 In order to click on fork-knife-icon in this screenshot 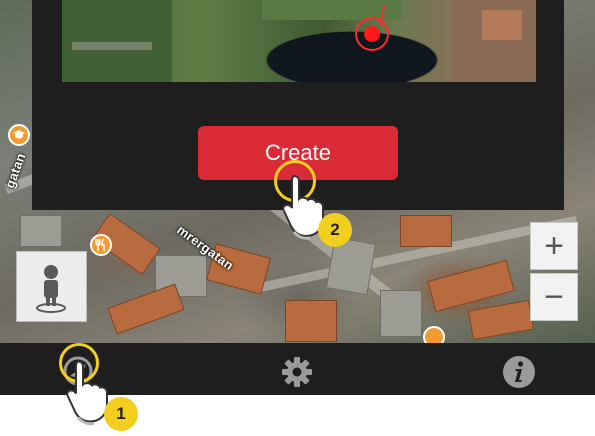, I will do `click(101, 245)`.